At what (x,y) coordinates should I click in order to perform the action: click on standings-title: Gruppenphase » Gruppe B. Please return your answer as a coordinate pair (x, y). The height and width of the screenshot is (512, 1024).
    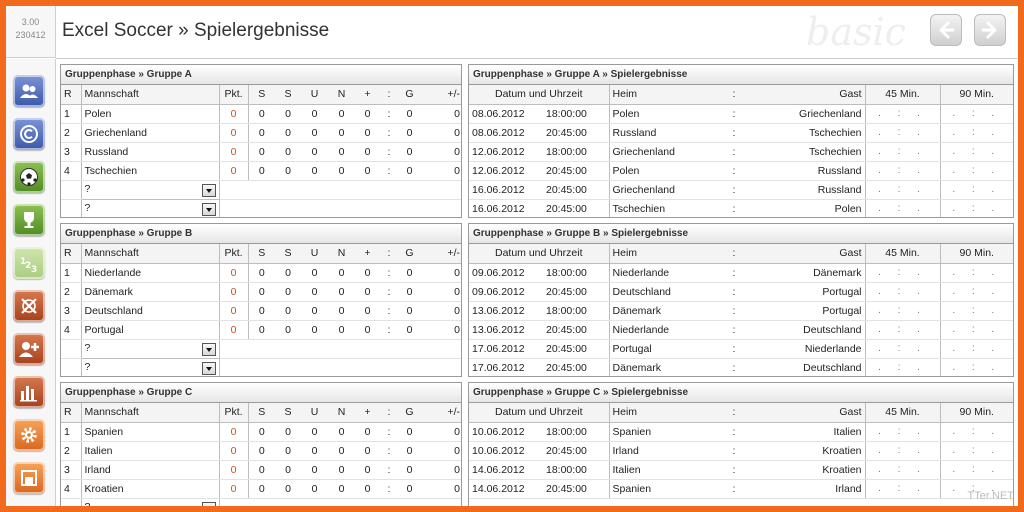
    Looking at the image, I should click on (261, 234).